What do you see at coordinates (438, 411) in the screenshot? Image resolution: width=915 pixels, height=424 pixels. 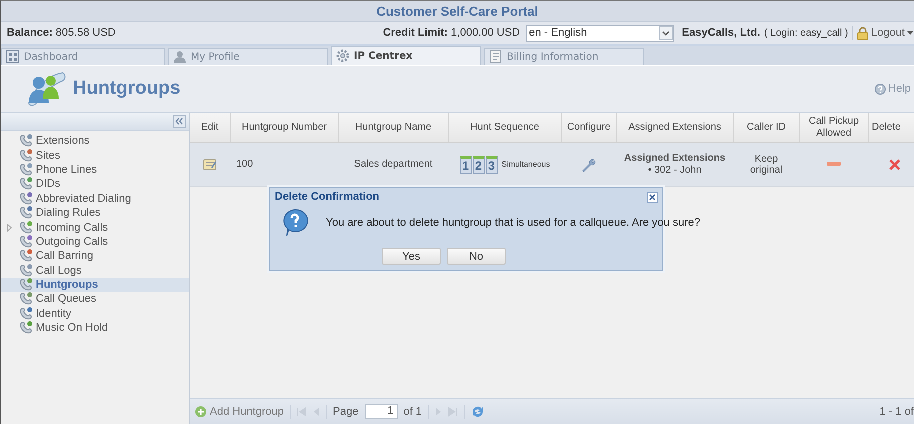 I see `next-page-icon` at bounding box center [438, 411].